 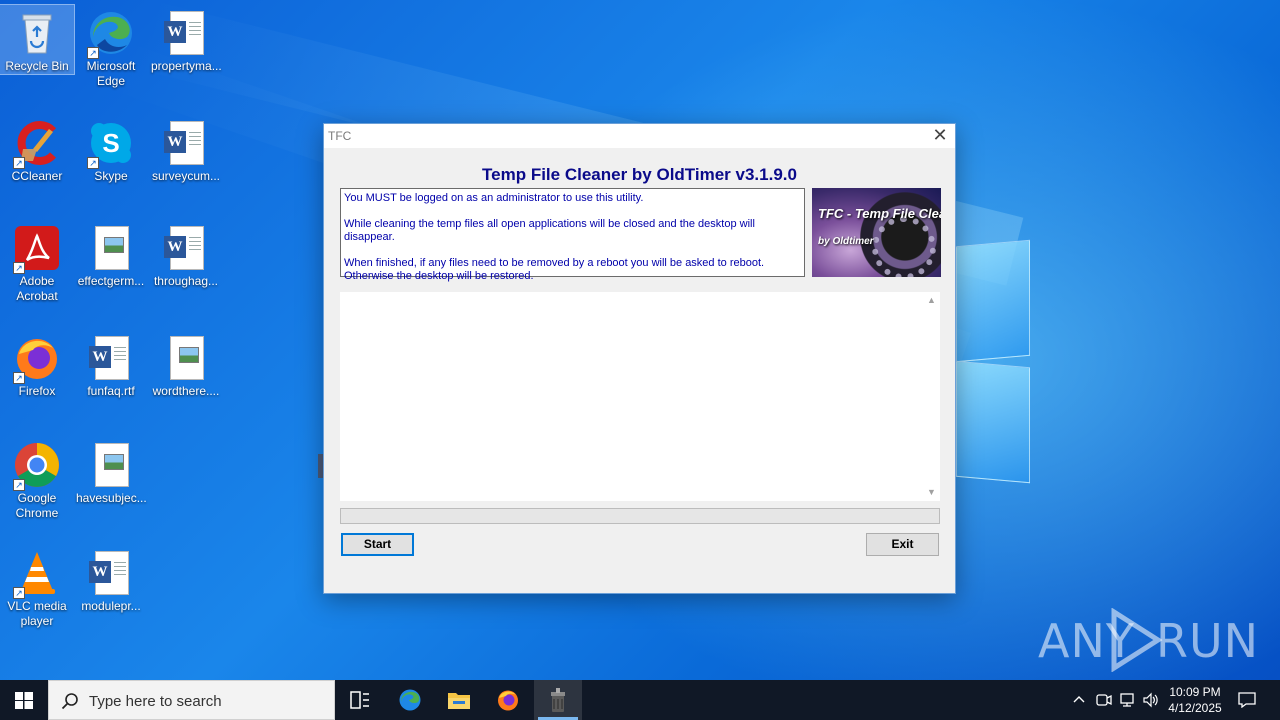 I want to click on taskbar: Type here to search 10:09 PM 4/12/2025, so click(x=640, y=700).